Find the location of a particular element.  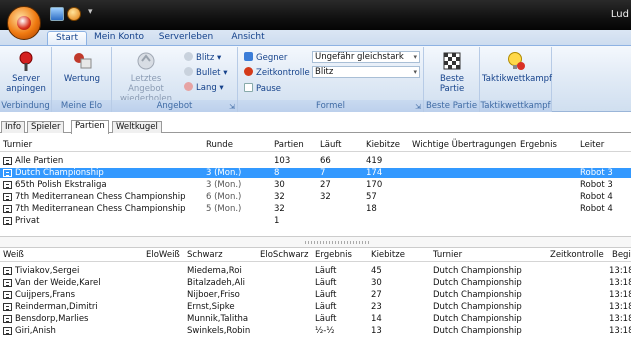

tournament-partien: 32 is located at coordinates (279, 197).